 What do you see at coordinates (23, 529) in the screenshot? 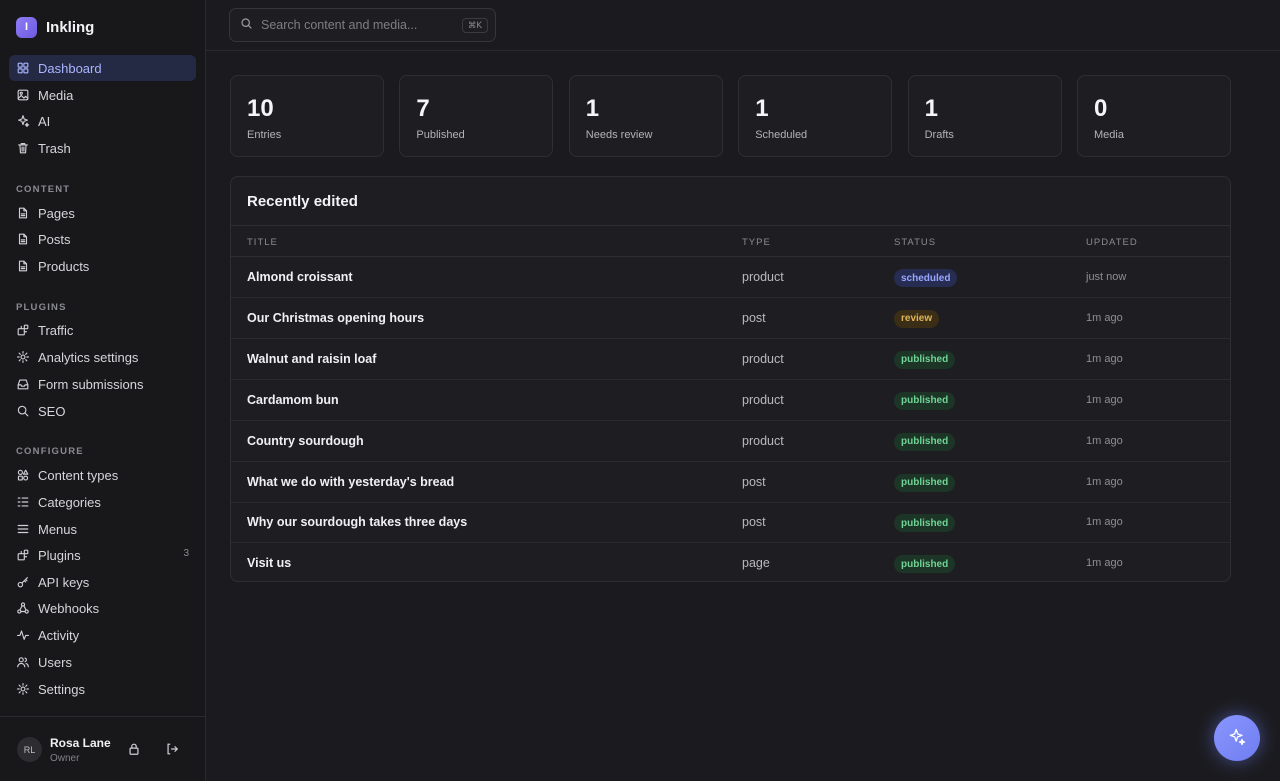
I see `menu-icon` at bounding box center [23, 529].